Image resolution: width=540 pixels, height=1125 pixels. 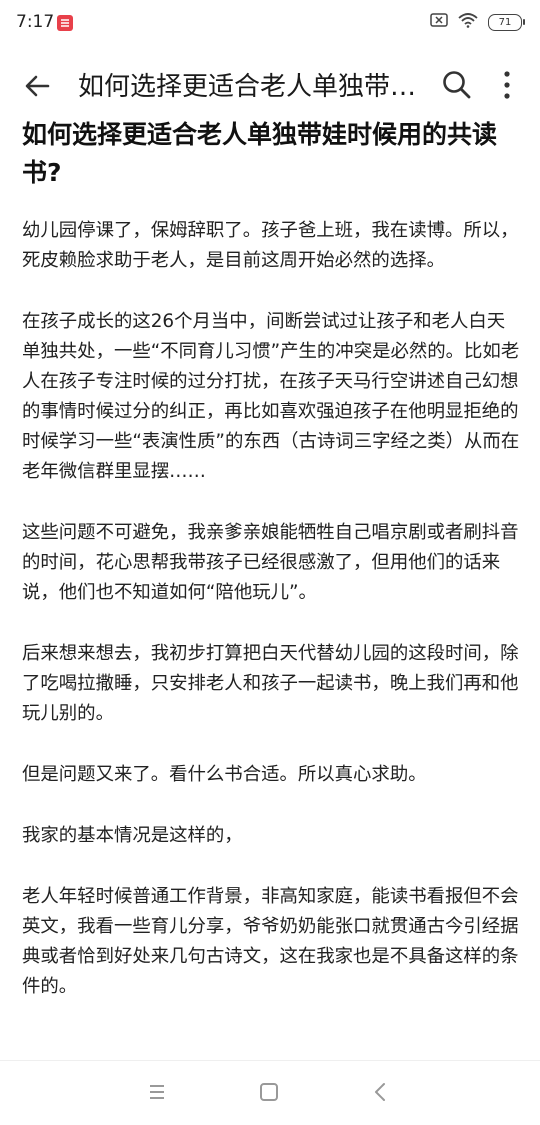 I want to click on nav-back-button, so click(x=381, y=1092).